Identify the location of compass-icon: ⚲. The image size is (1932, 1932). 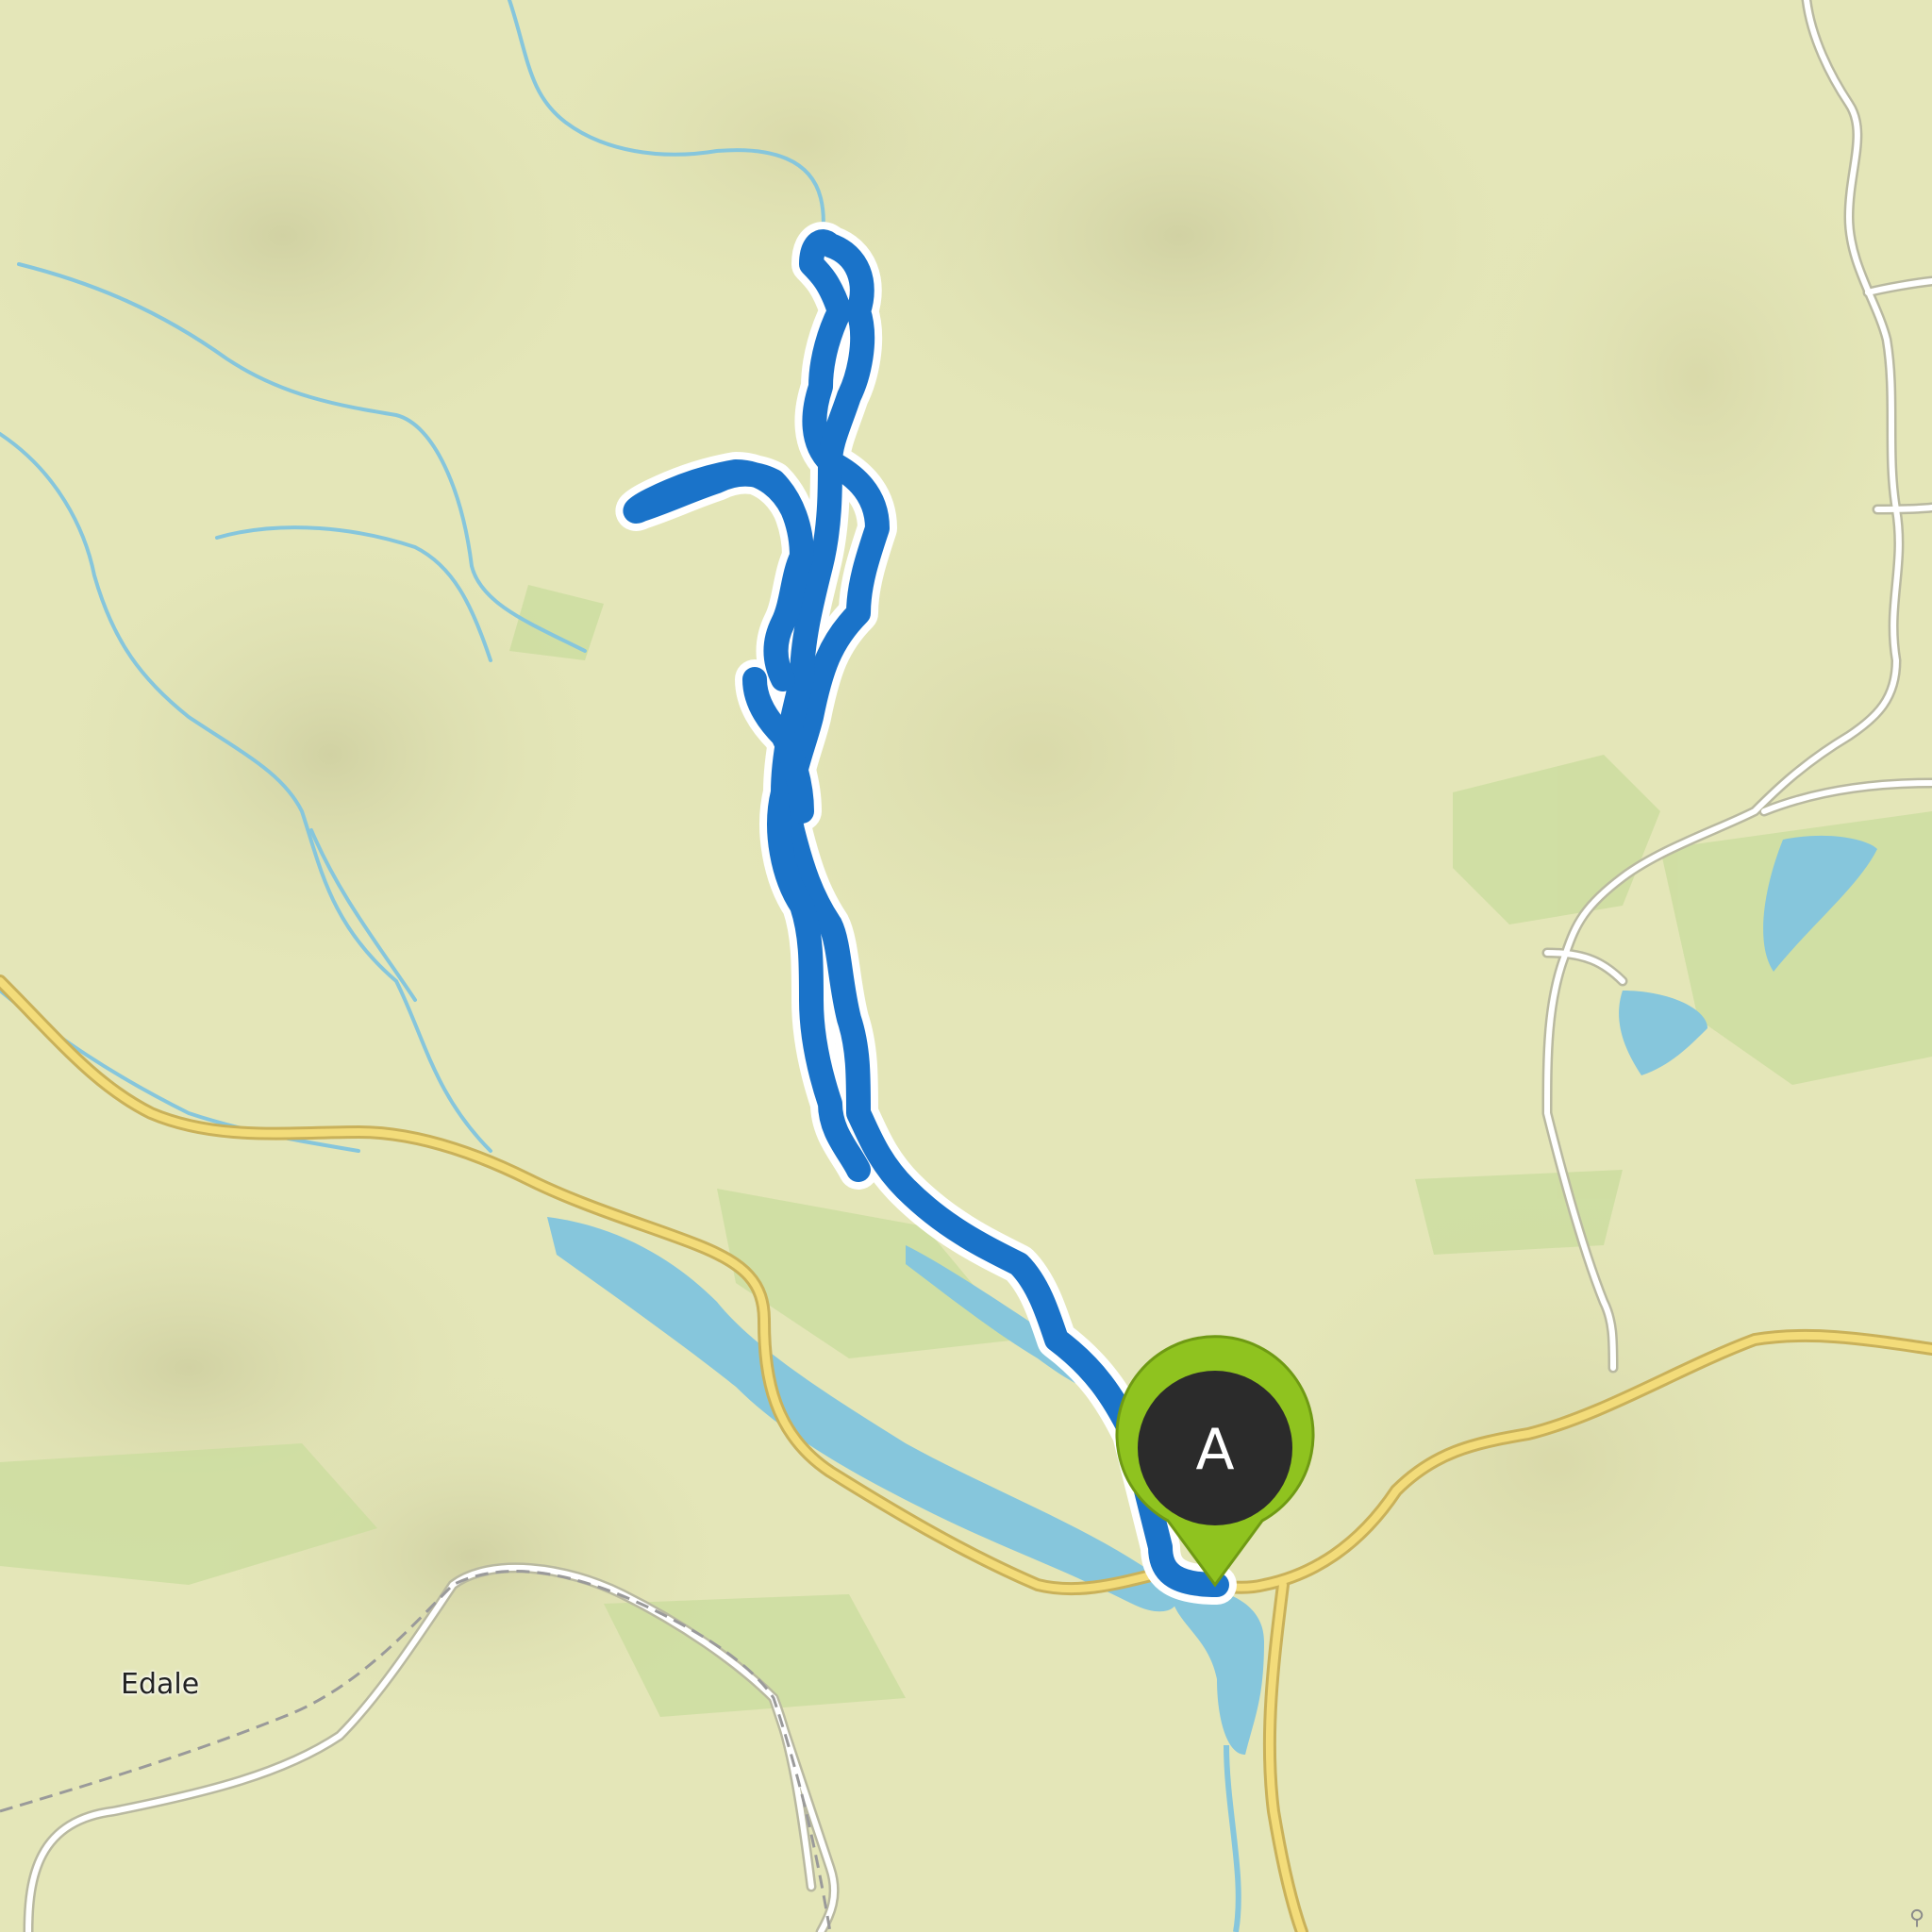
(1917, 1919).